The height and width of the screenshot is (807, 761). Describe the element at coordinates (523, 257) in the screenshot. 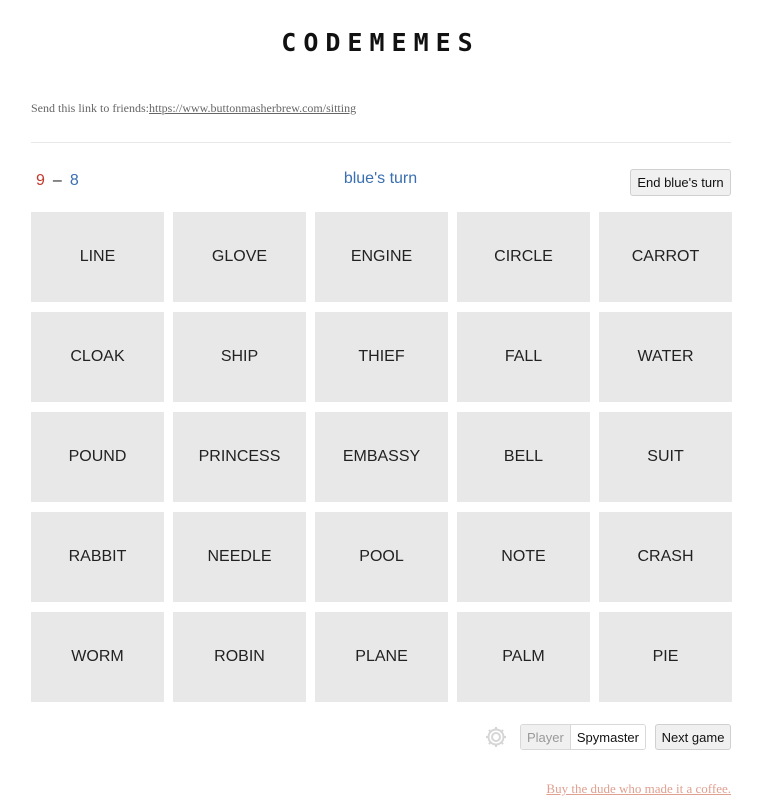

I see `word-card: CIRCLE` at that location.